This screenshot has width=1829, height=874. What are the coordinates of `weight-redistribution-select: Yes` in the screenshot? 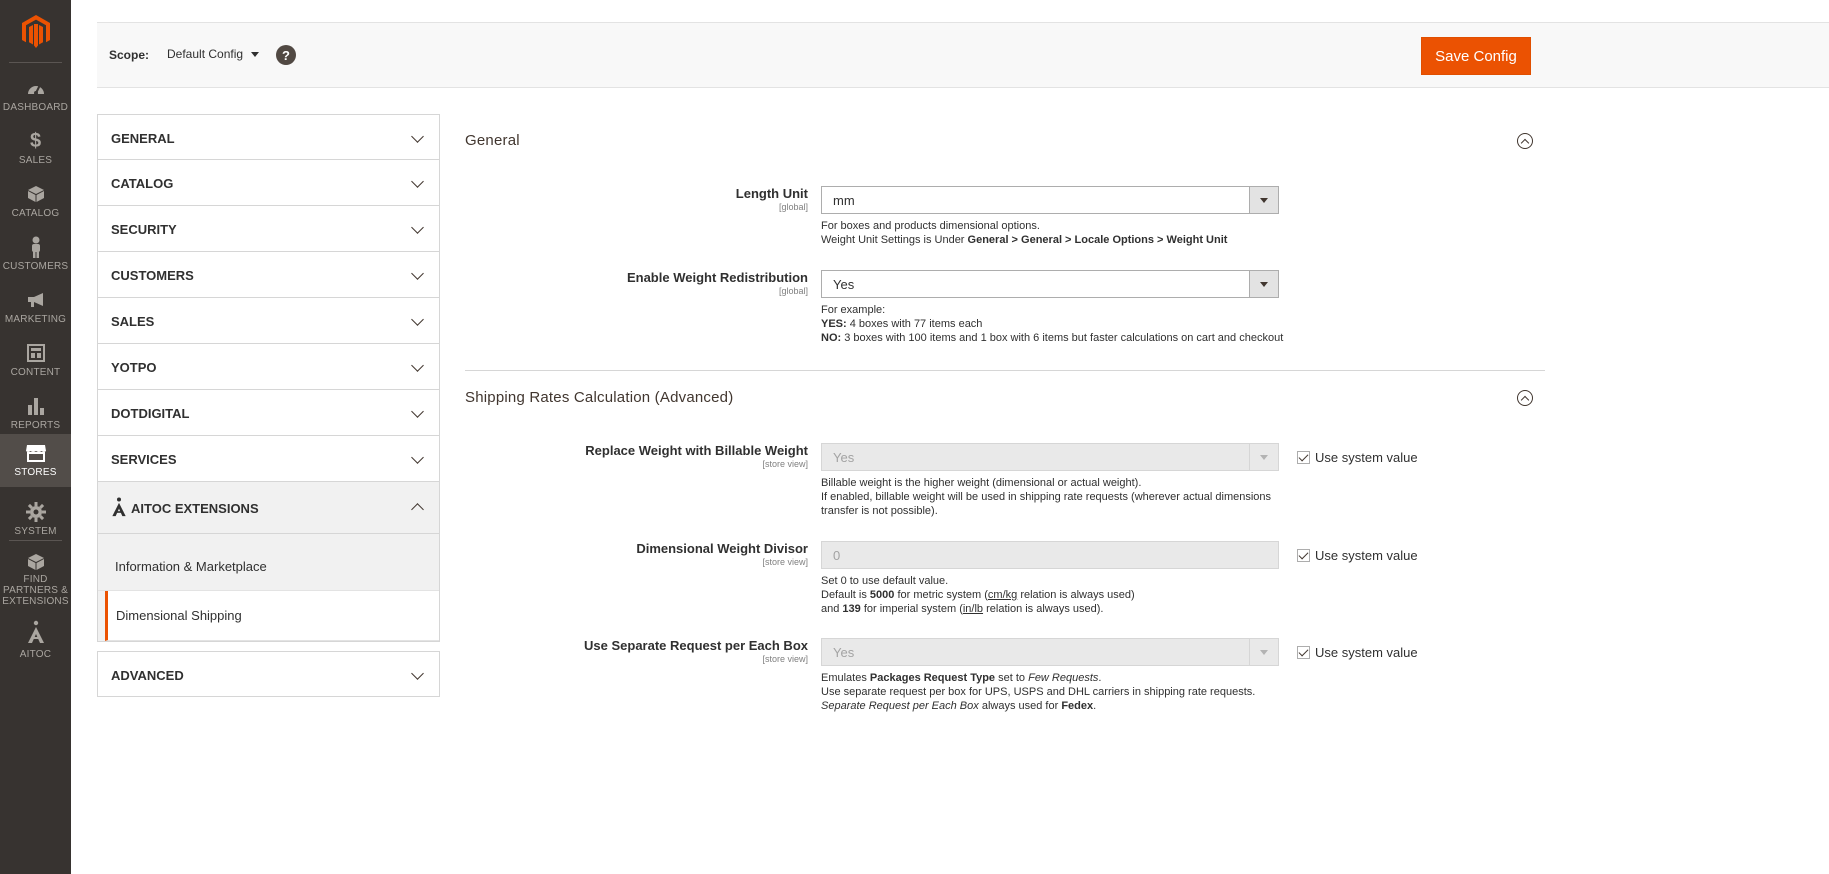 It's located at (1050, 284).